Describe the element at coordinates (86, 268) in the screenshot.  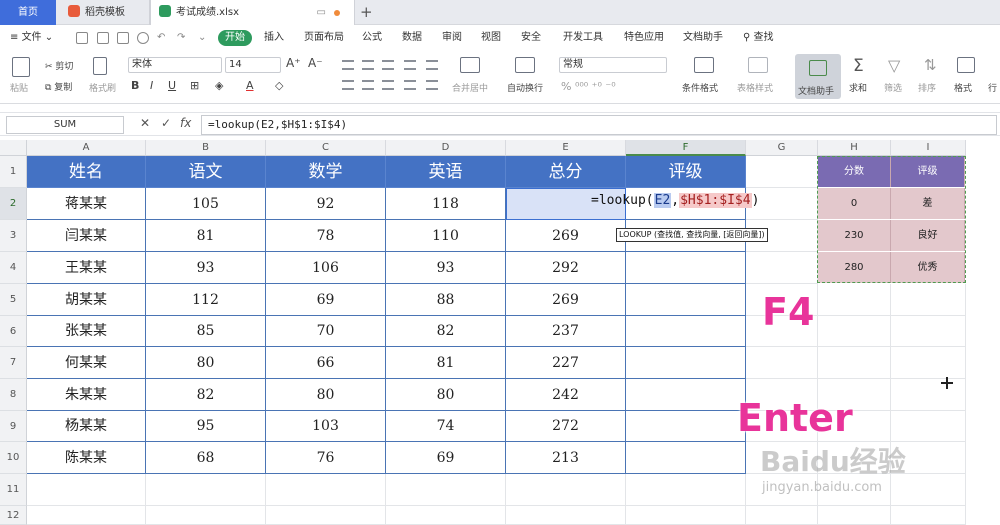
I see `table-cell: 王某某` at that location.